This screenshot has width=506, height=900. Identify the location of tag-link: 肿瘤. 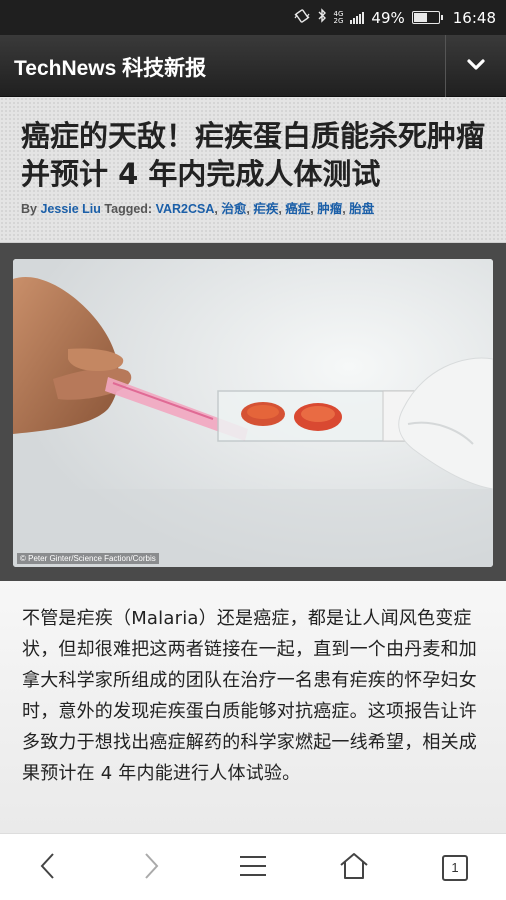
(329, 209).